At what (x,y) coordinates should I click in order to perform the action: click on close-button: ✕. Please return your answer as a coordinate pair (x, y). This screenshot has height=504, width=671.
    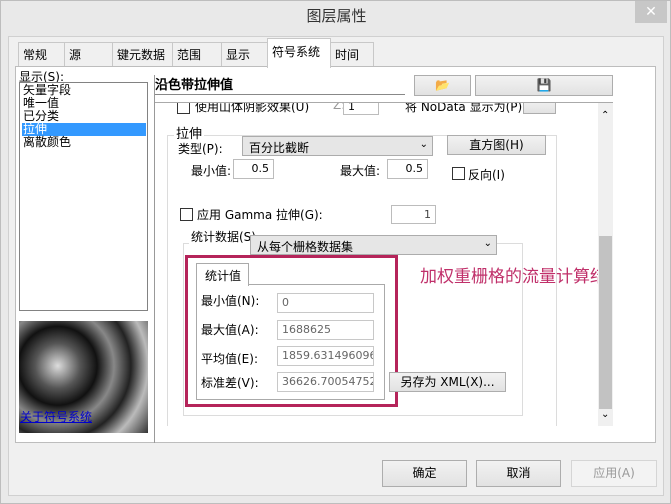
    Looking at the image, I should click on (651, 12).